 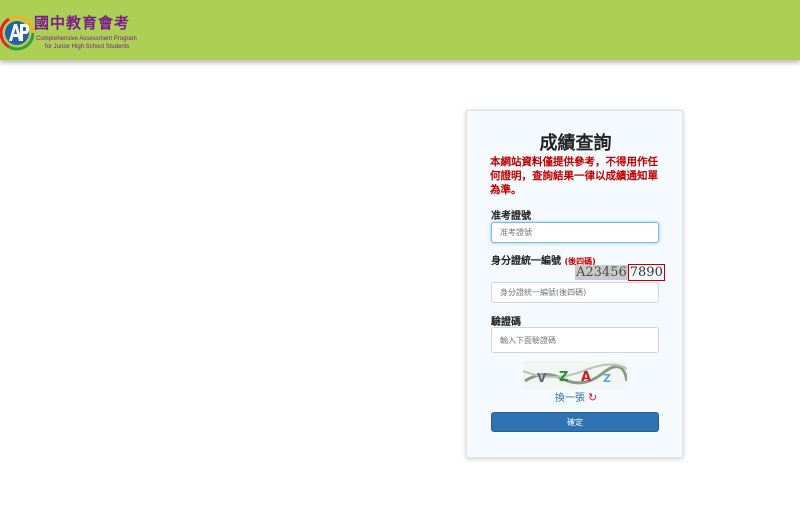 What do you see at coordinates (575, 292) in the screenshot?
I see `id-no-input` at bounding box center [575, 292].